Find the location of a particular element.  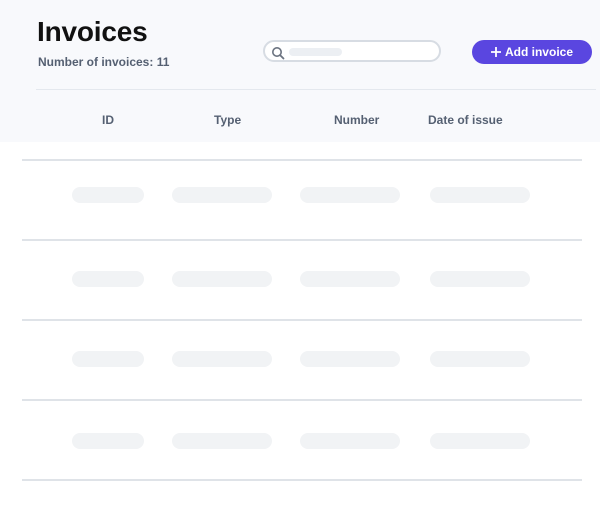

page-title: Invoices is located at coordinates (92, 31).